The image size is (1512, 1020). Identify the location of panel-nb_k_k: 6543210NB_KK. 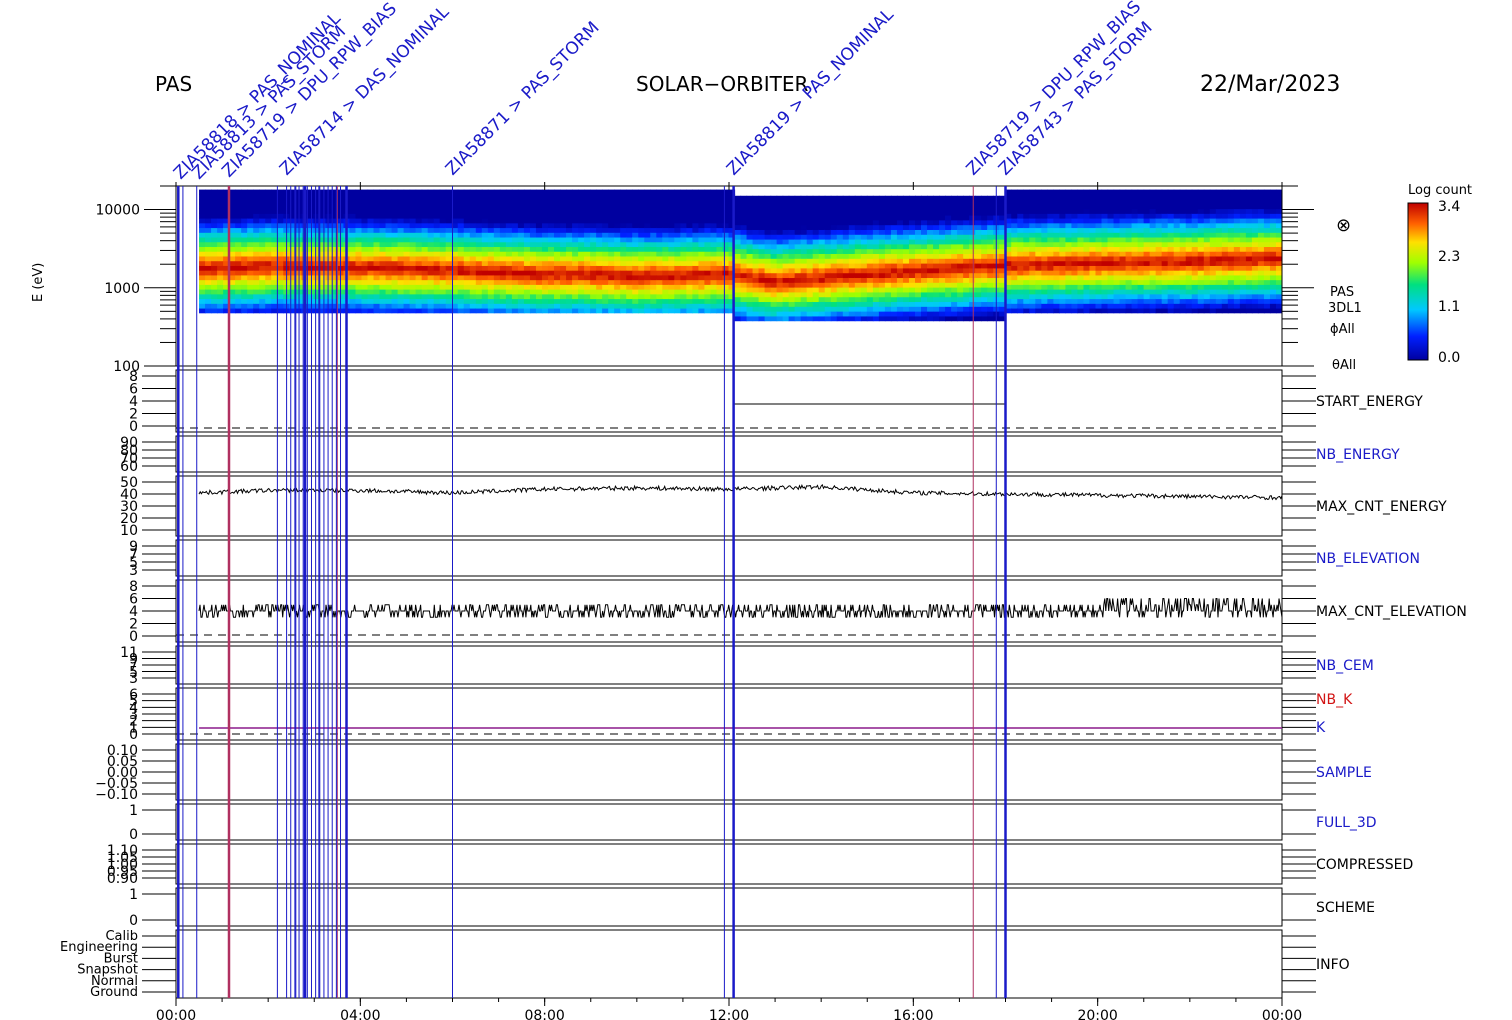
(741, 715).